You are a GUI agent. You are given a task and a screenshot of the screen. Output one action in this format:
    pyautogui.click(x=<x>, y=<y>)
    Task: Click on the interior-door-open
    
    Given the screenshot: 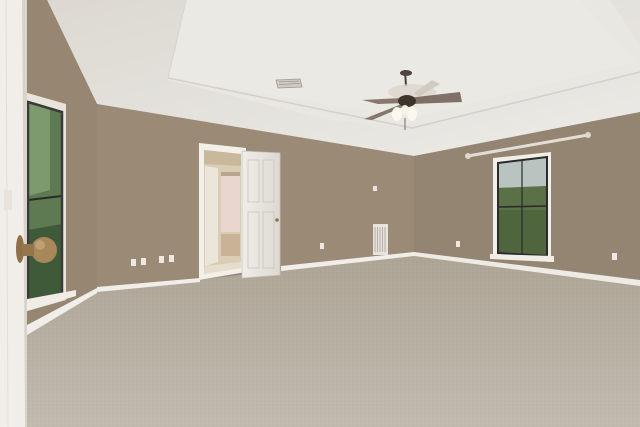 What is the action you would take?
    pyautogui.click(x=261, y=214)
    